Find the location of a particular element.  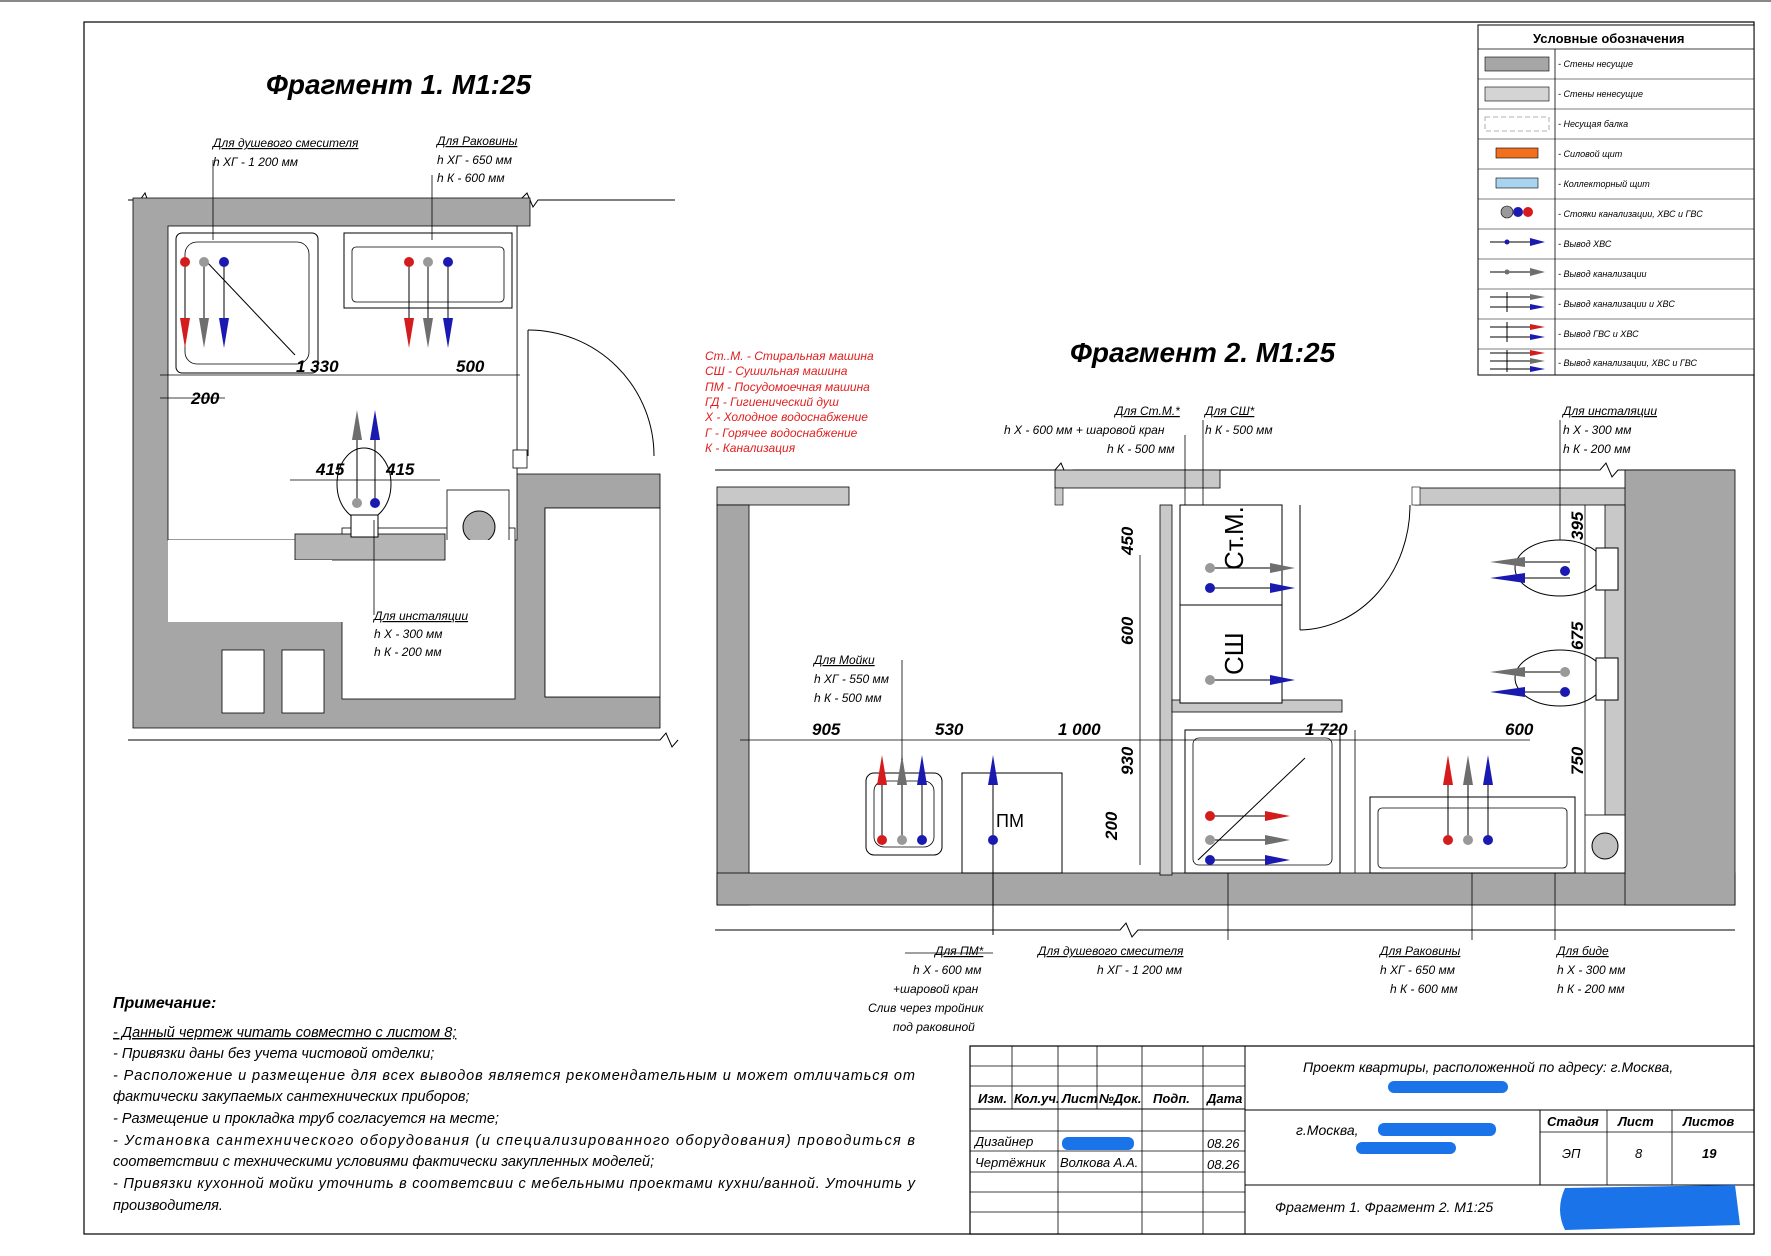

f2-dw-h1: h Х - 600 мм is located at coordinates (947, 970).